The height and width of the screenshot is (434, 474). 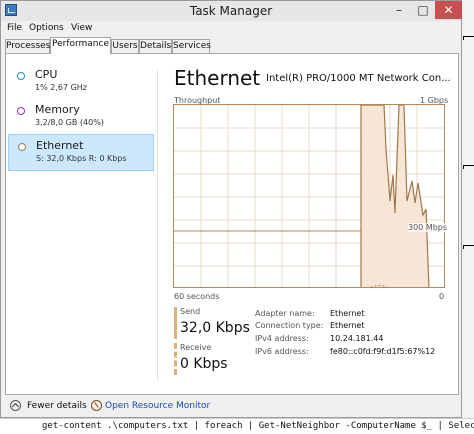 I want to click on ethernet-indicator-icon, so click(x=22, y=147).